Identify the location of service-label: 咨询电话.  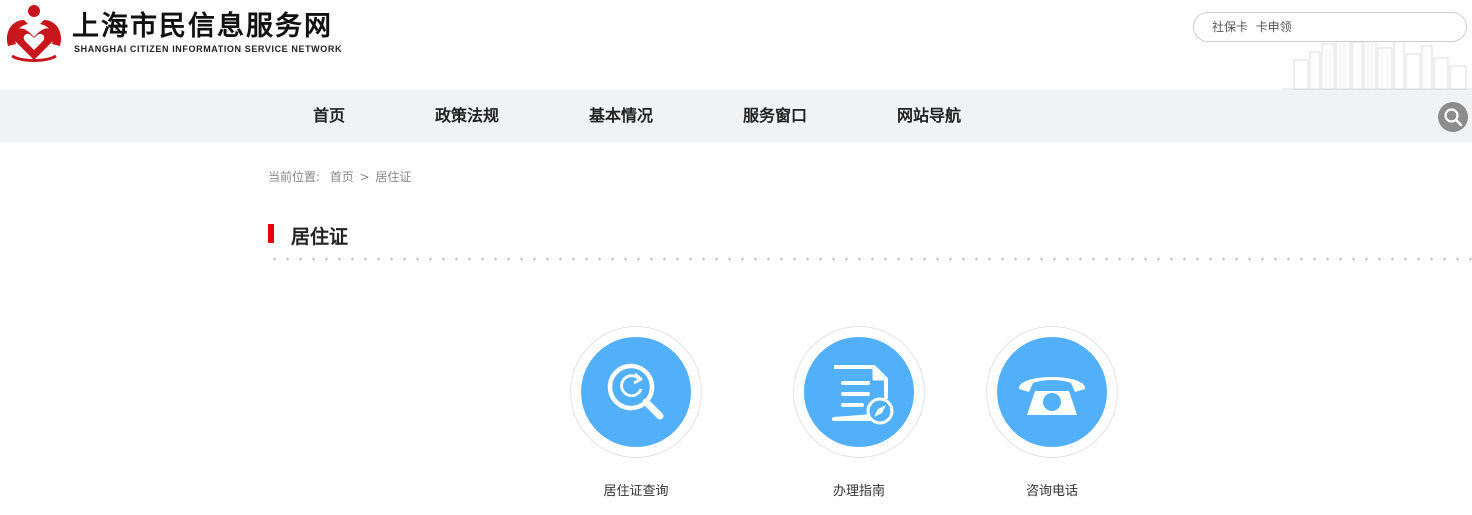
(1052, 489).